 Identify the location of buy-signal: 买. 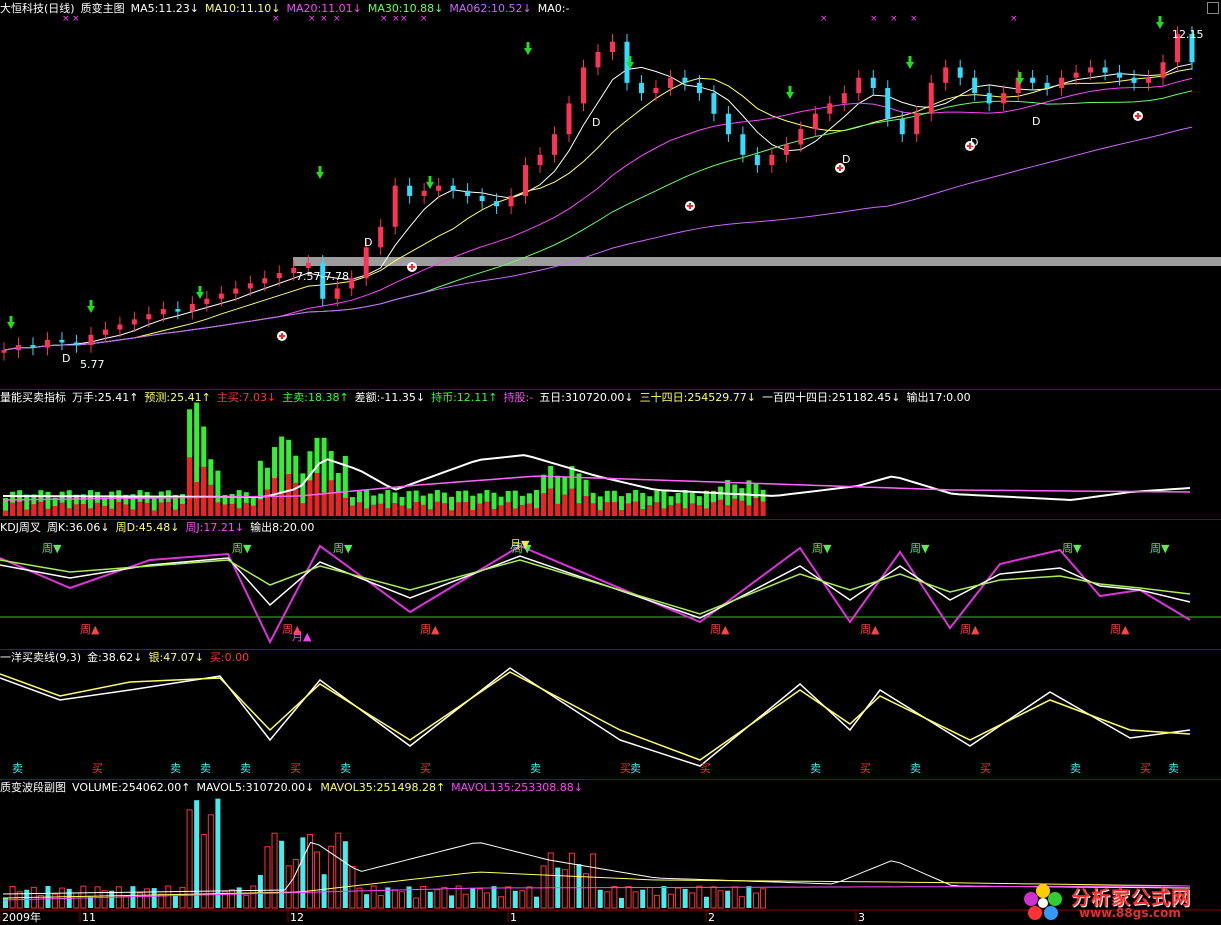
(865, 768).